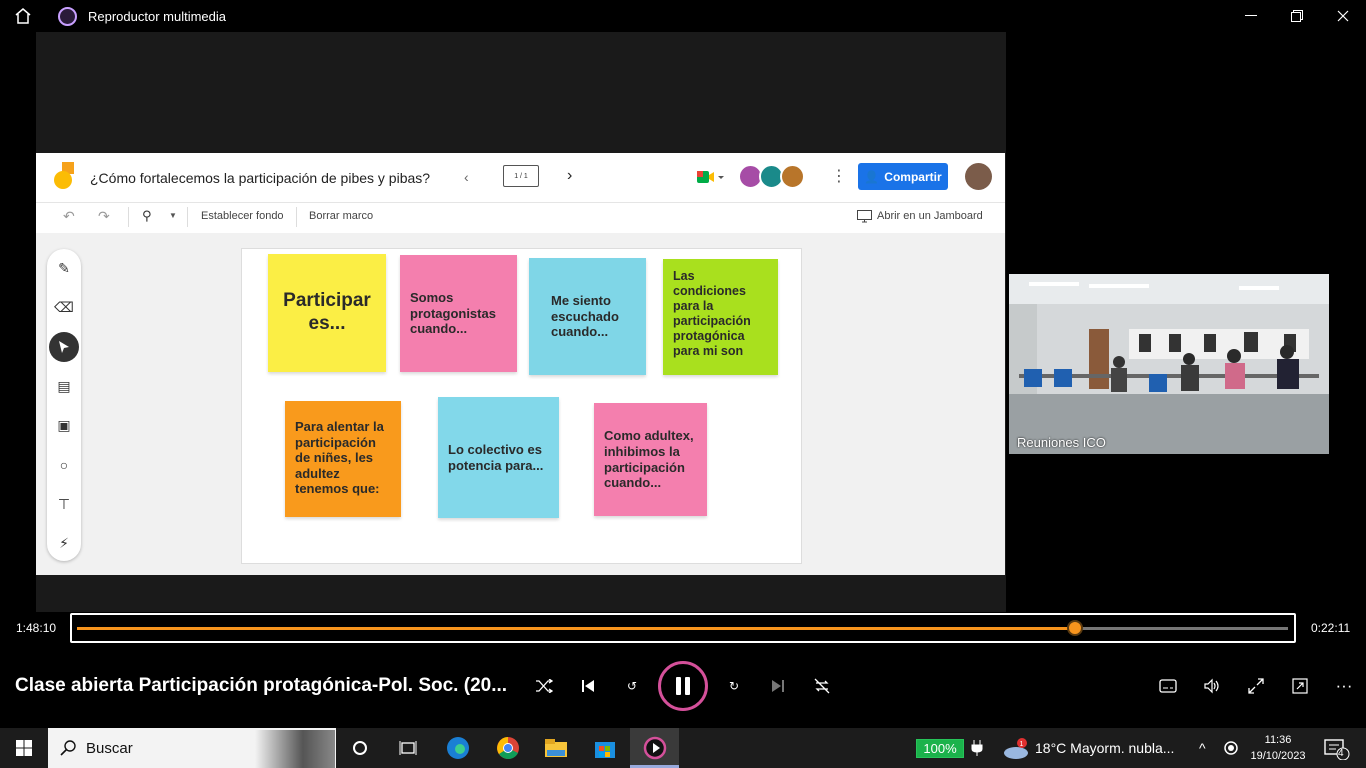 The width and height of the screenshot is (1366, 768). I want to click on battery-level: 100%, so click(940, 748).